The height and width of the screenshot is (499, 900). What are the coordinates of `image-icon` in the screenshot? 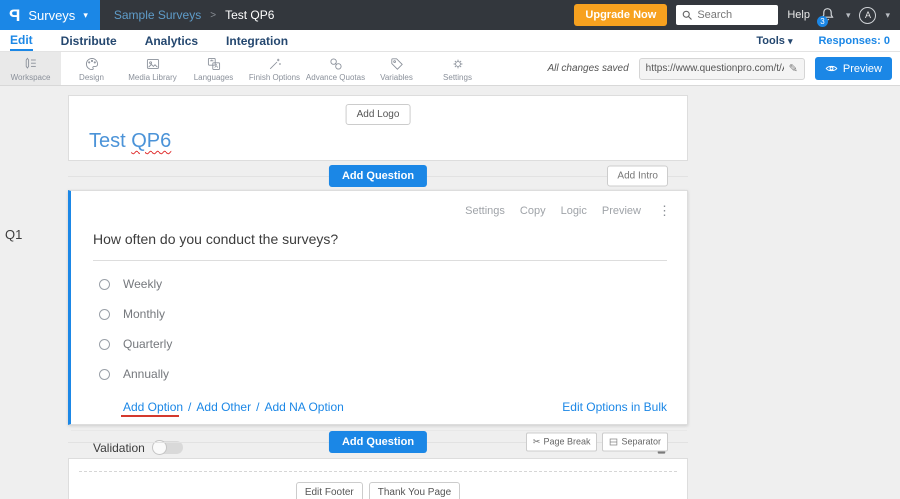 It's located at (153, 64).